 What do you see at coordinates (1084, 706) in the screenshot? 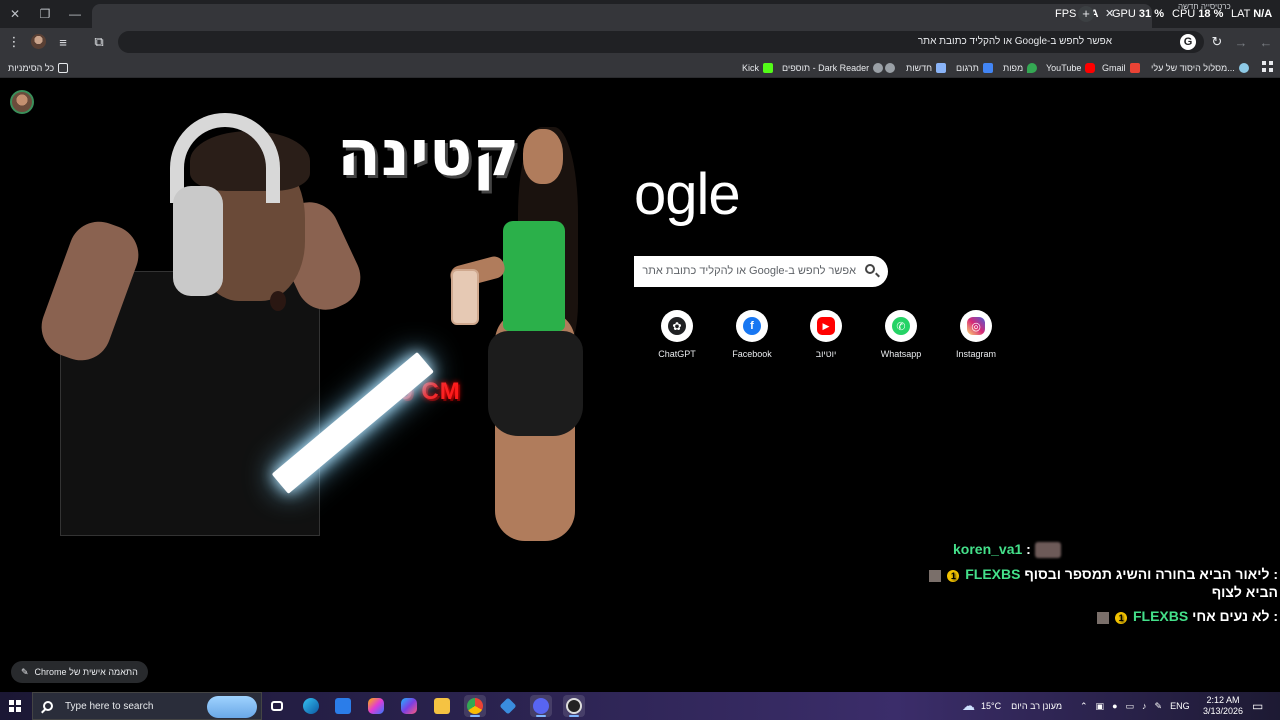
I see `chevron-up-icon: ⌃` at bounding box center [1084, 706].